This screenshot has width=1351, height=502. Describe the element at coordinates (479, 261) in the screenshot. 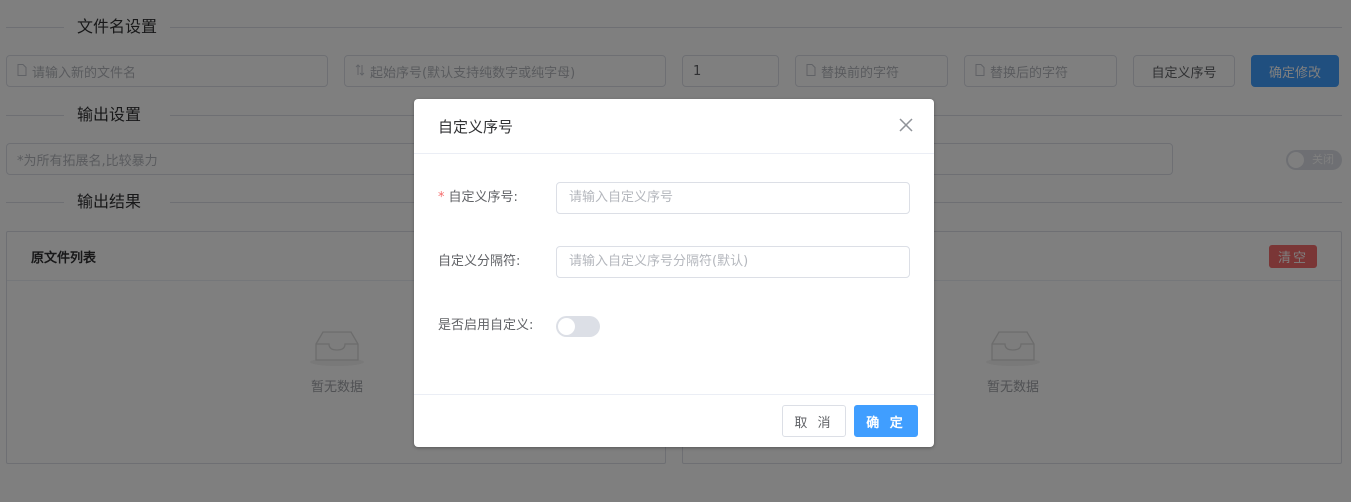

I see `form-label: 自定义分隔符:` at that location.